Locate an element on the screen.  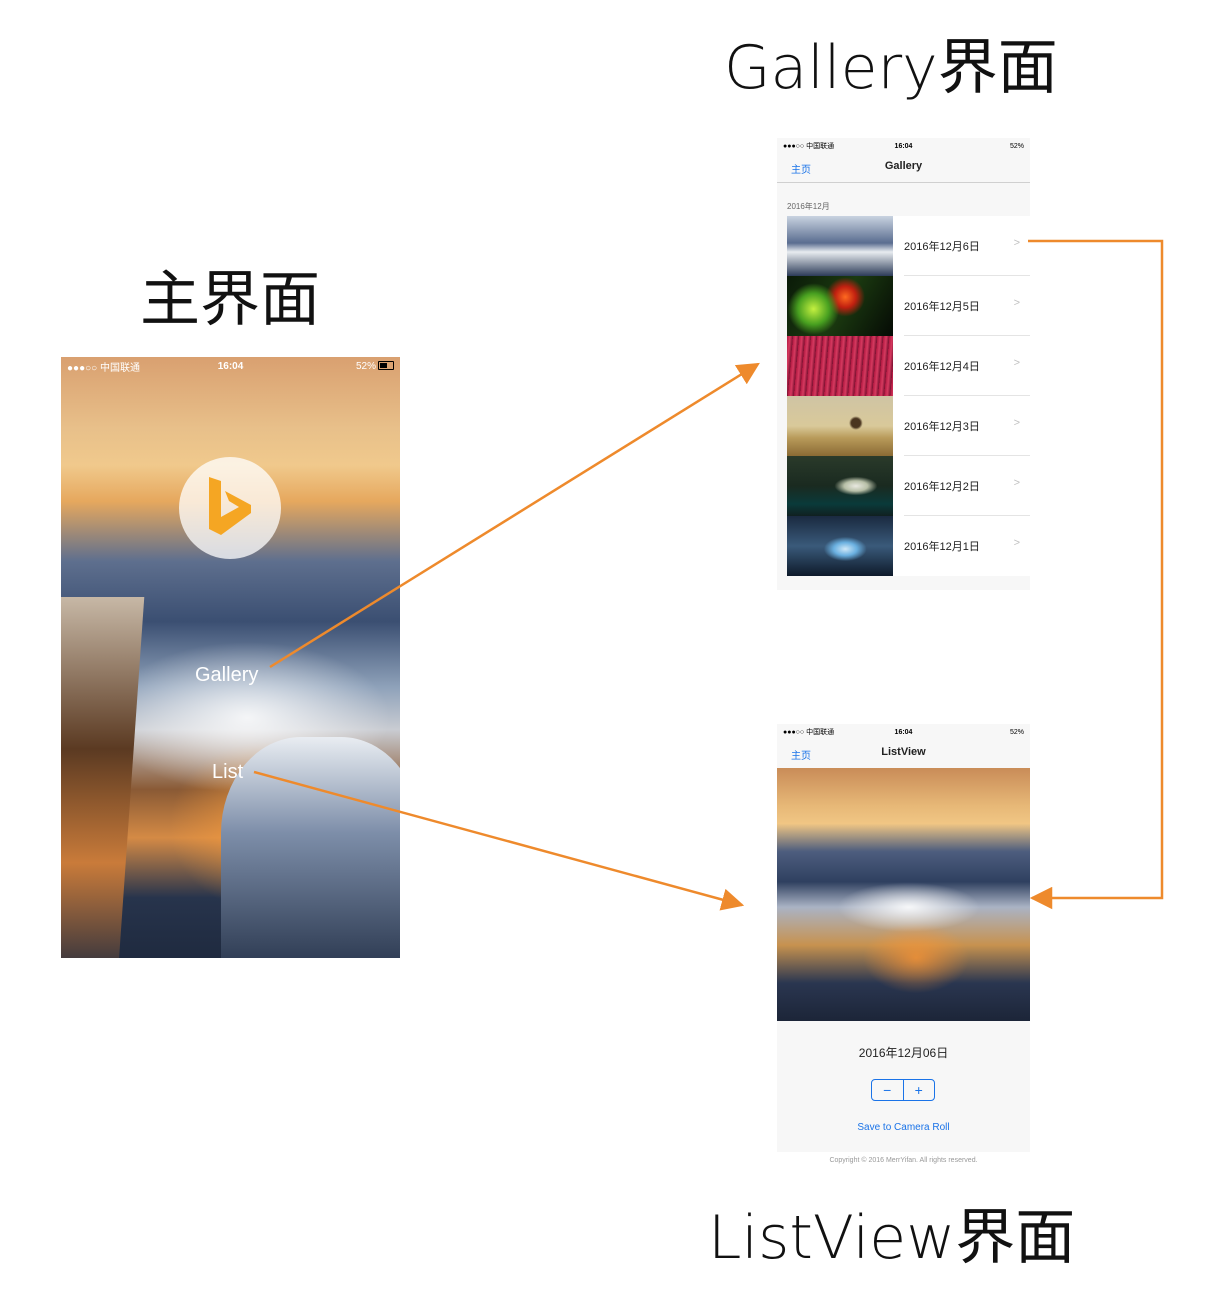
row-date: 2016年12月4日 is located at coordinates (942, 367).